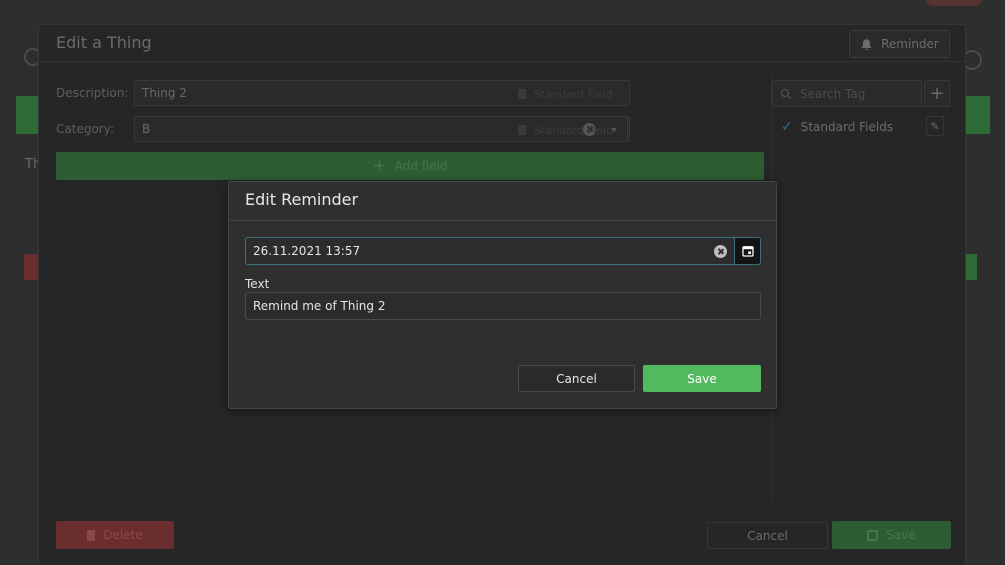  Describe the element at coordinates (866, 44) in the screenshot. I see `bell-icon` at that location.